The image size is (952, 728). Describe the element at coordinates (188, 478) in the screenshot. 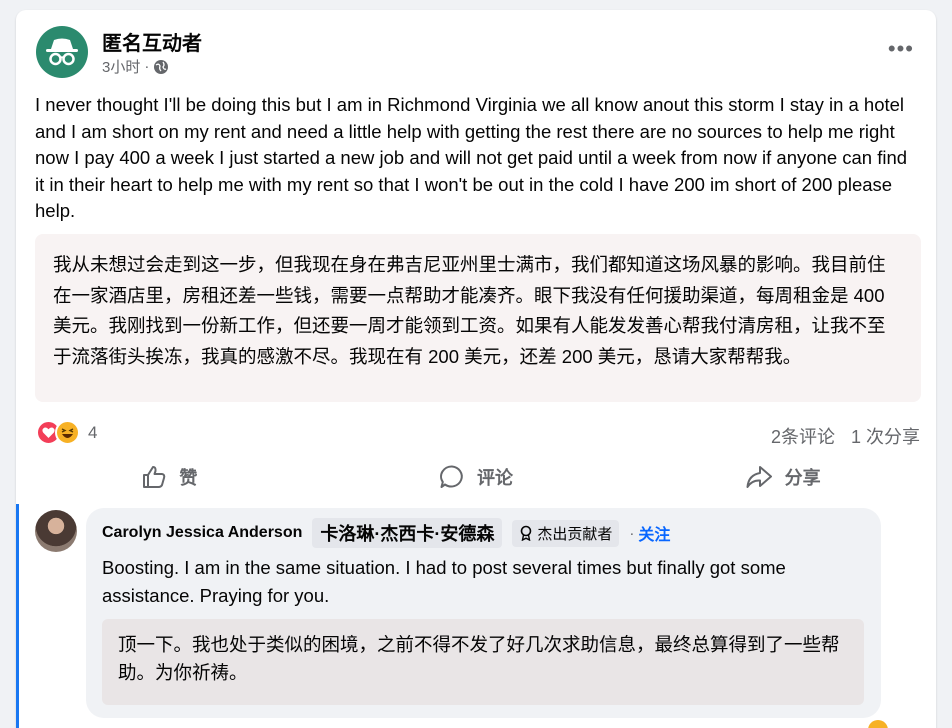

I see `like-label: 赞` at that location.